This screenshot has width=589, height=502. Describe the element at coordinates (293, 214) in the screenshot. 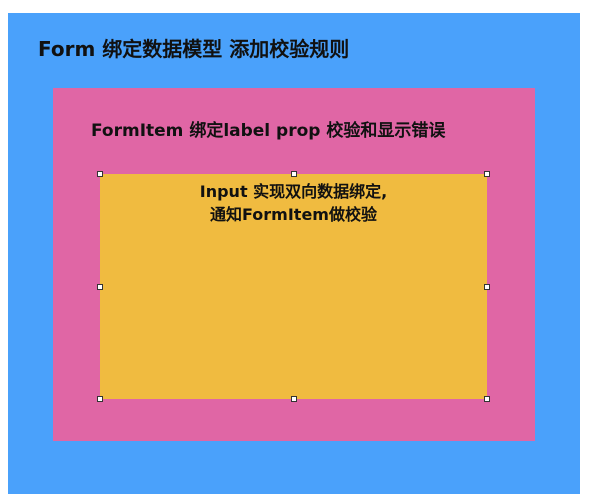

I see `input-description-line-2: 通知FormItem做校验` at that location.